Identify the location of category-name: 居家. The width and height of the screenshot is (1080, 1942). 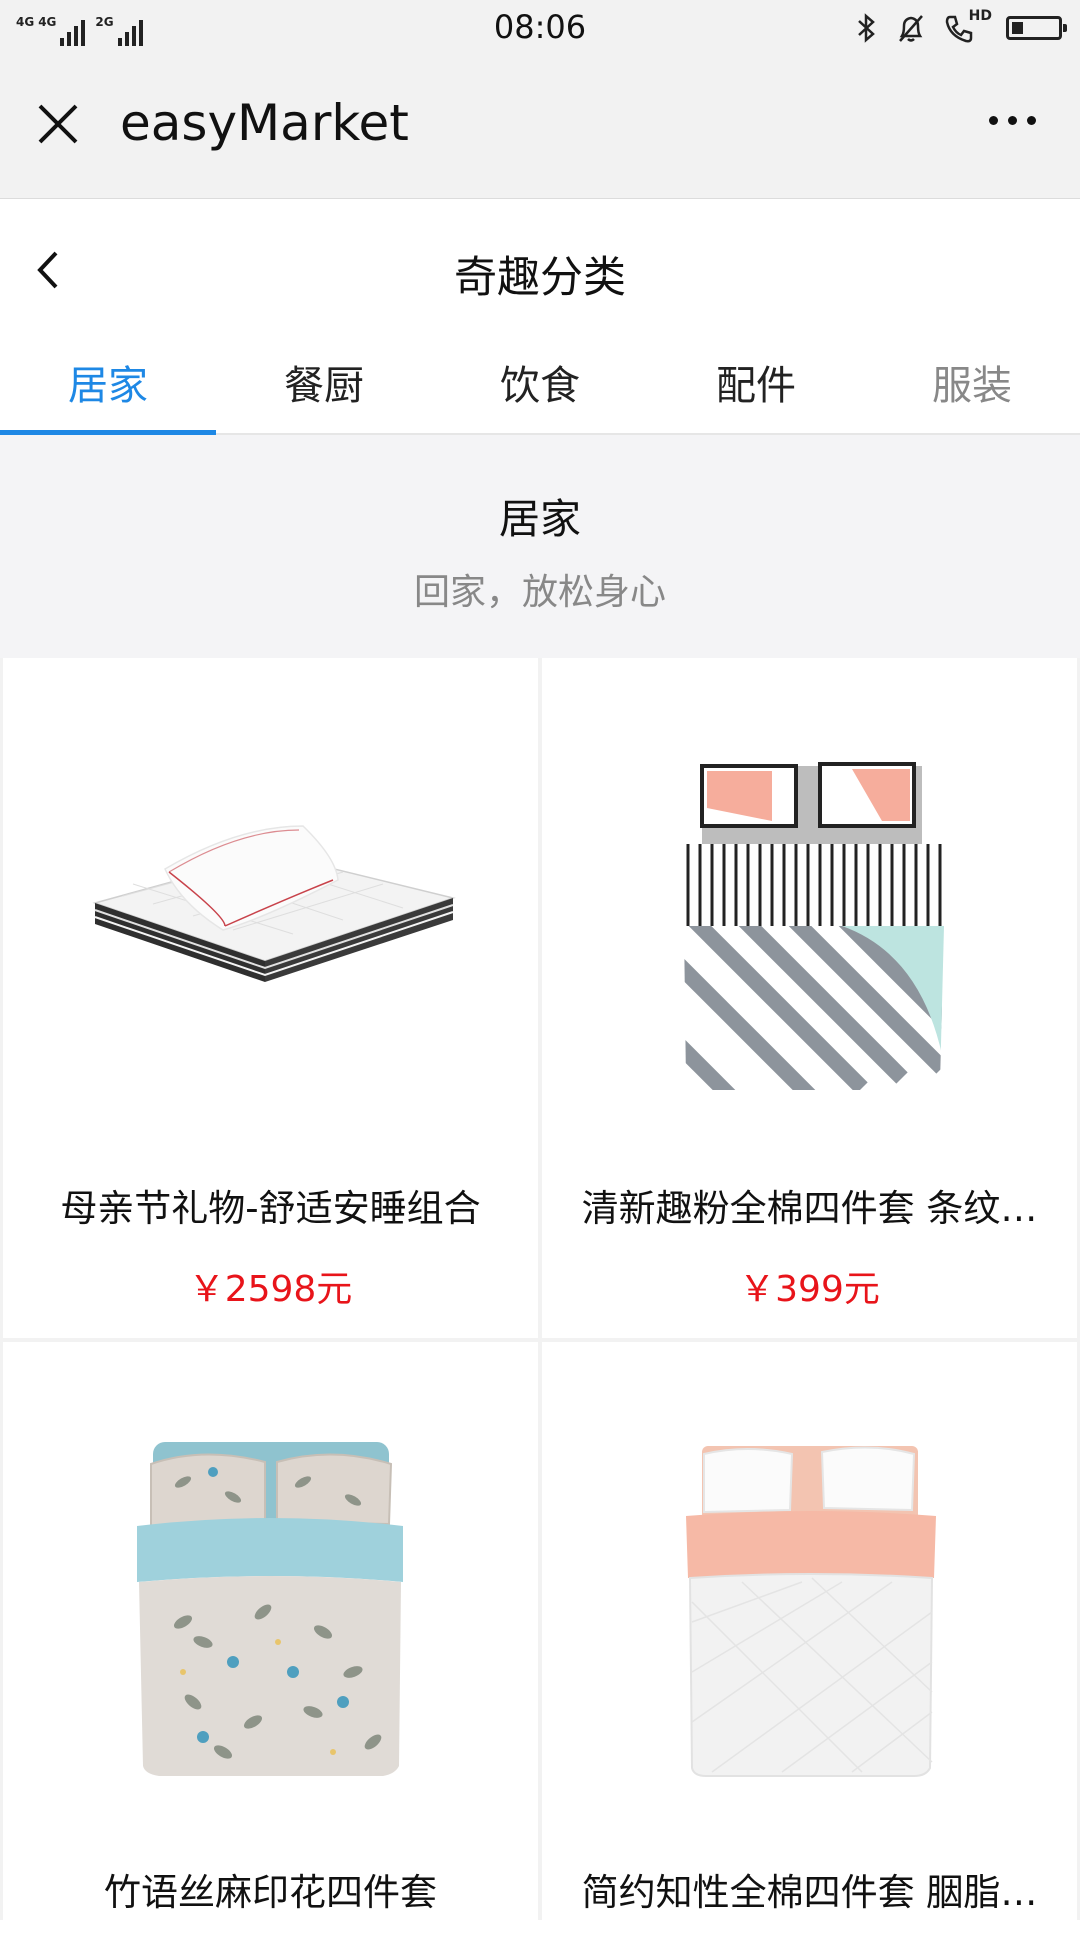
(540, 519).